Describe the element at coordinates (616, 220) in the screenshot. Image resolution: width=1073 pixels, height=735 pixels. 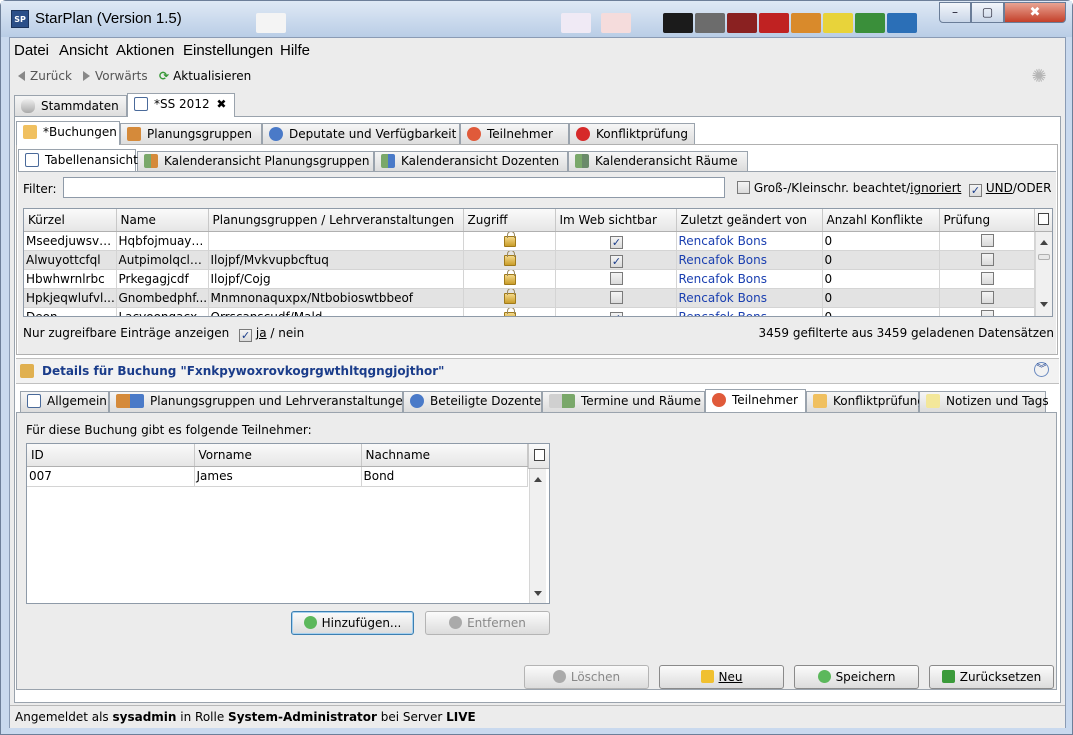
I see `col-web: Im Web sichtbar` at that location.